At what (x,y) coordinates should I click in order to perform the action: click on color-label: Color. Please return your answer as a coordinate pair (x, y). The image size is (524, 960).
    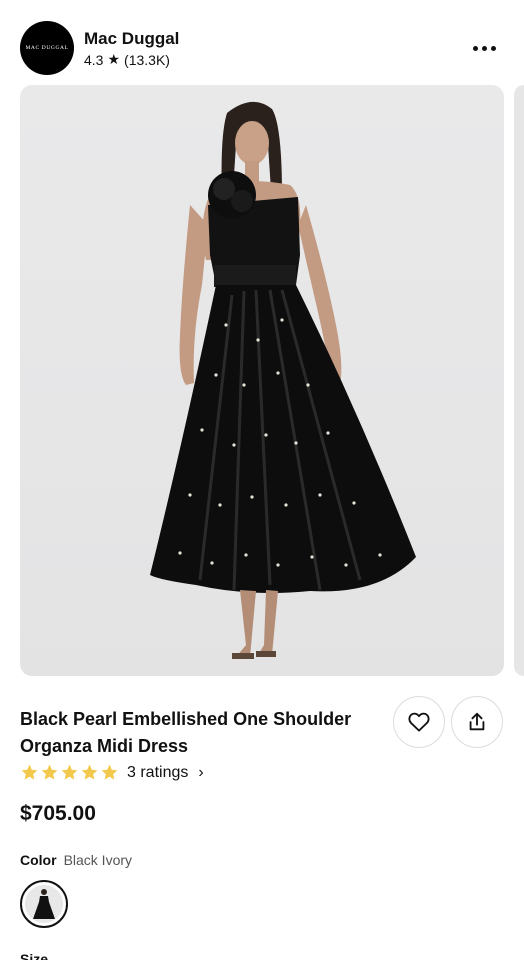
    Looking at the image, I should click on (38, 860).